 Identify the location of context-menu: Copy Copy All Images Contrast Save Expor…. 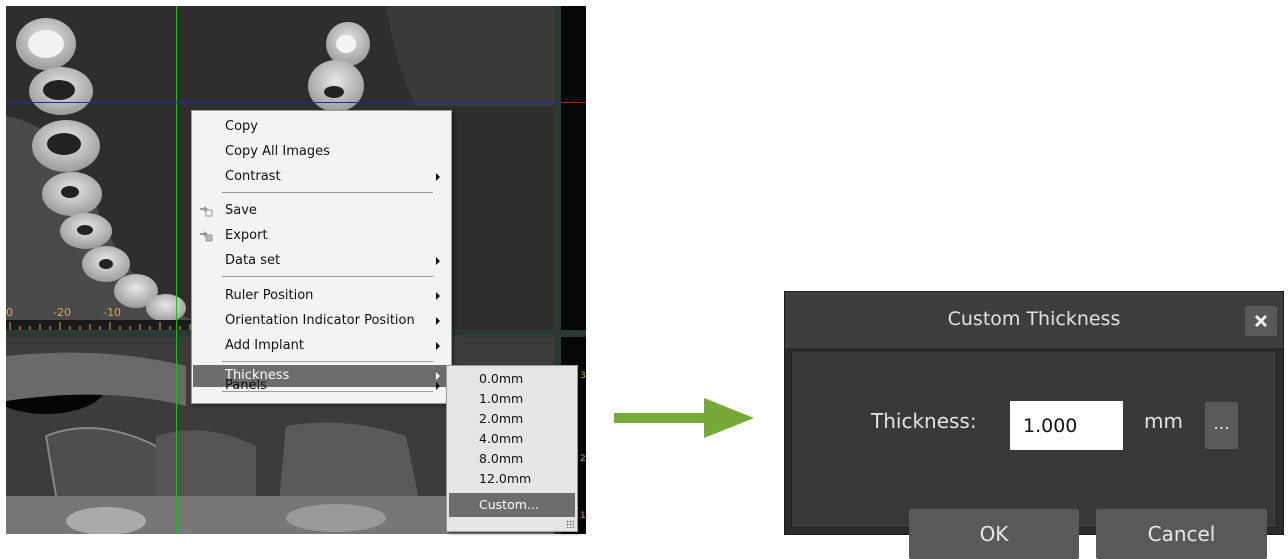
(321, 257).